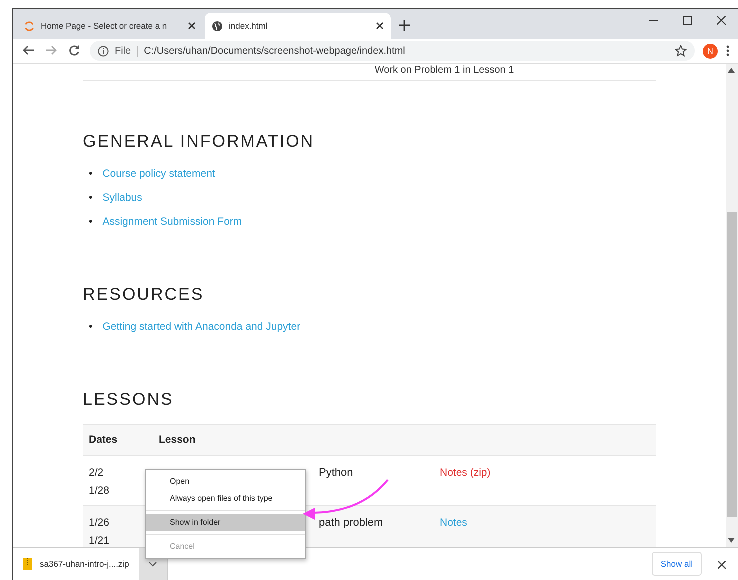 Image resolution: width=738 pixels, height=580 pixels. What do you see at coordinates (336, 473) in the screenshot?
I see `lesson-title: Python` at bounding box center [336, 473].